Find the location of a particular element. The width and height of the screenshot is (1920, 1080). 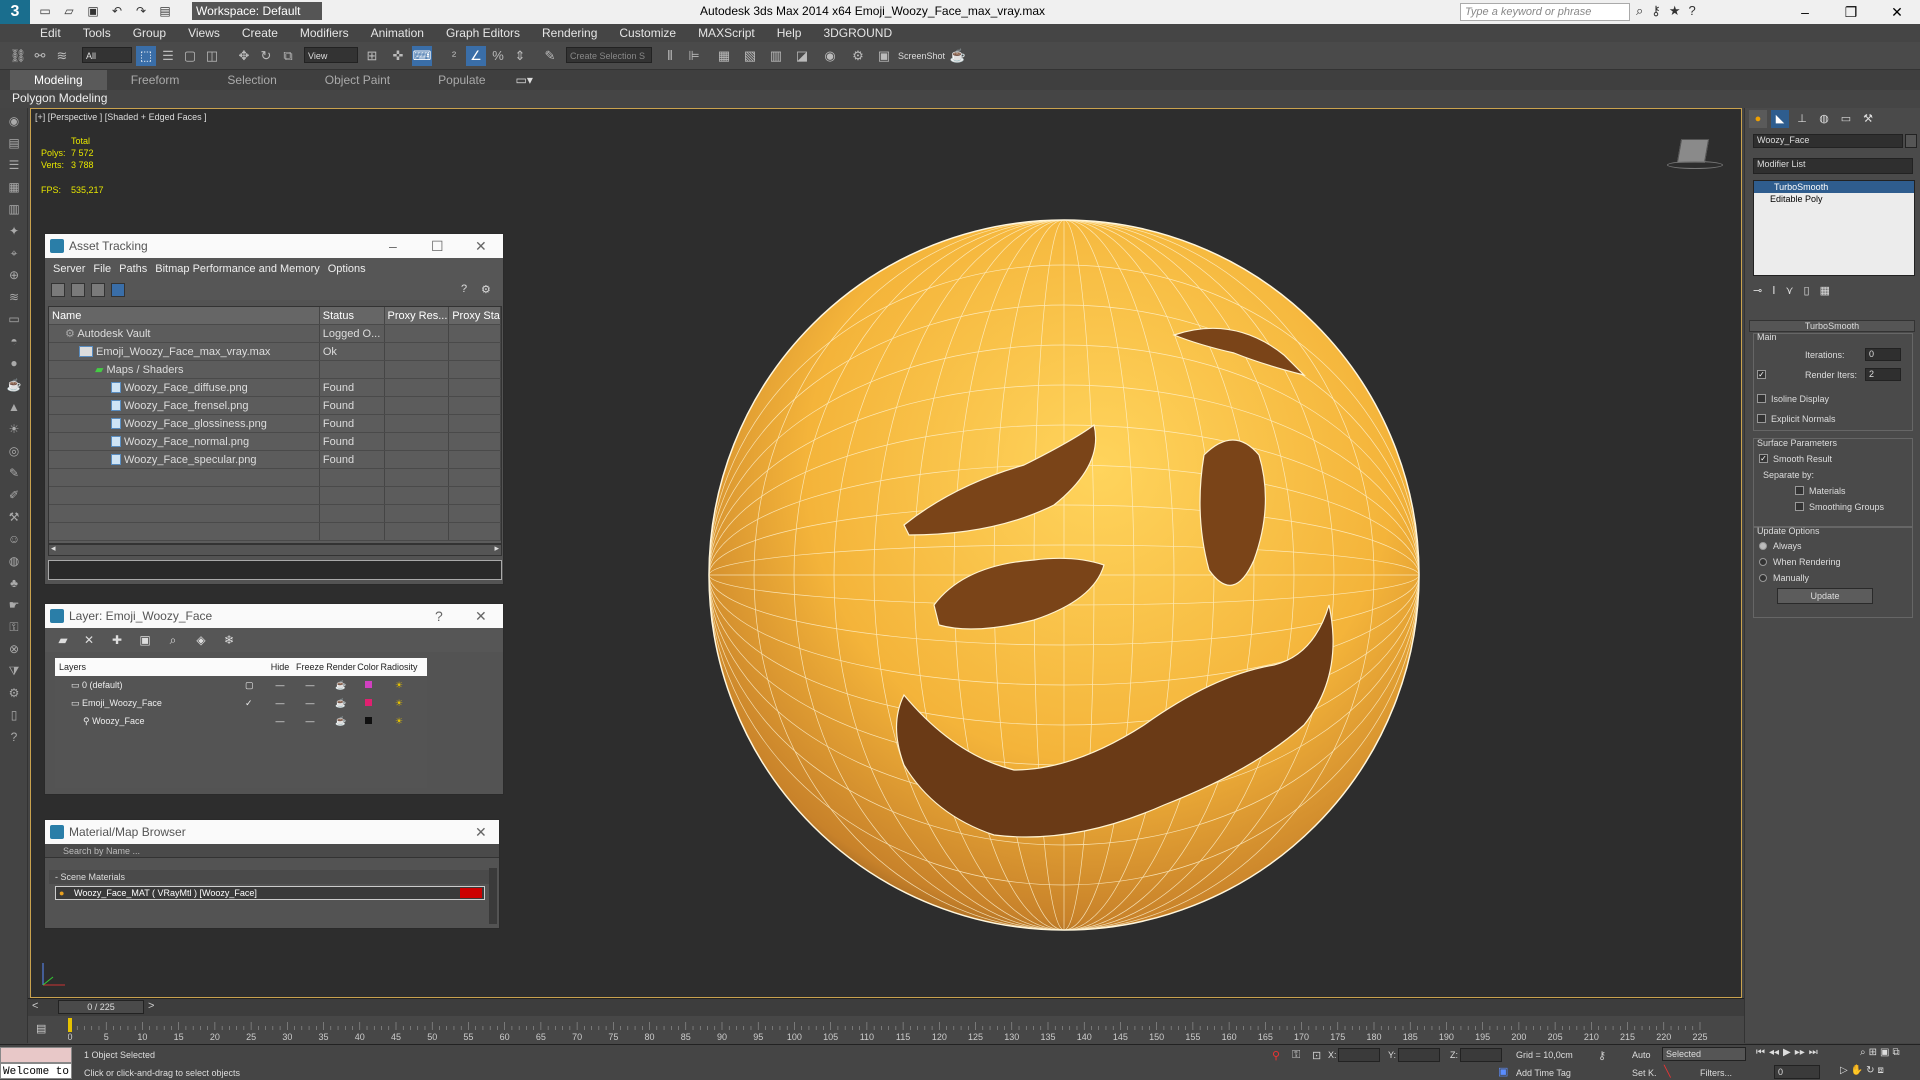

table-row: Woozy_Face_normal.png Found is located at coordinates (275, 442).